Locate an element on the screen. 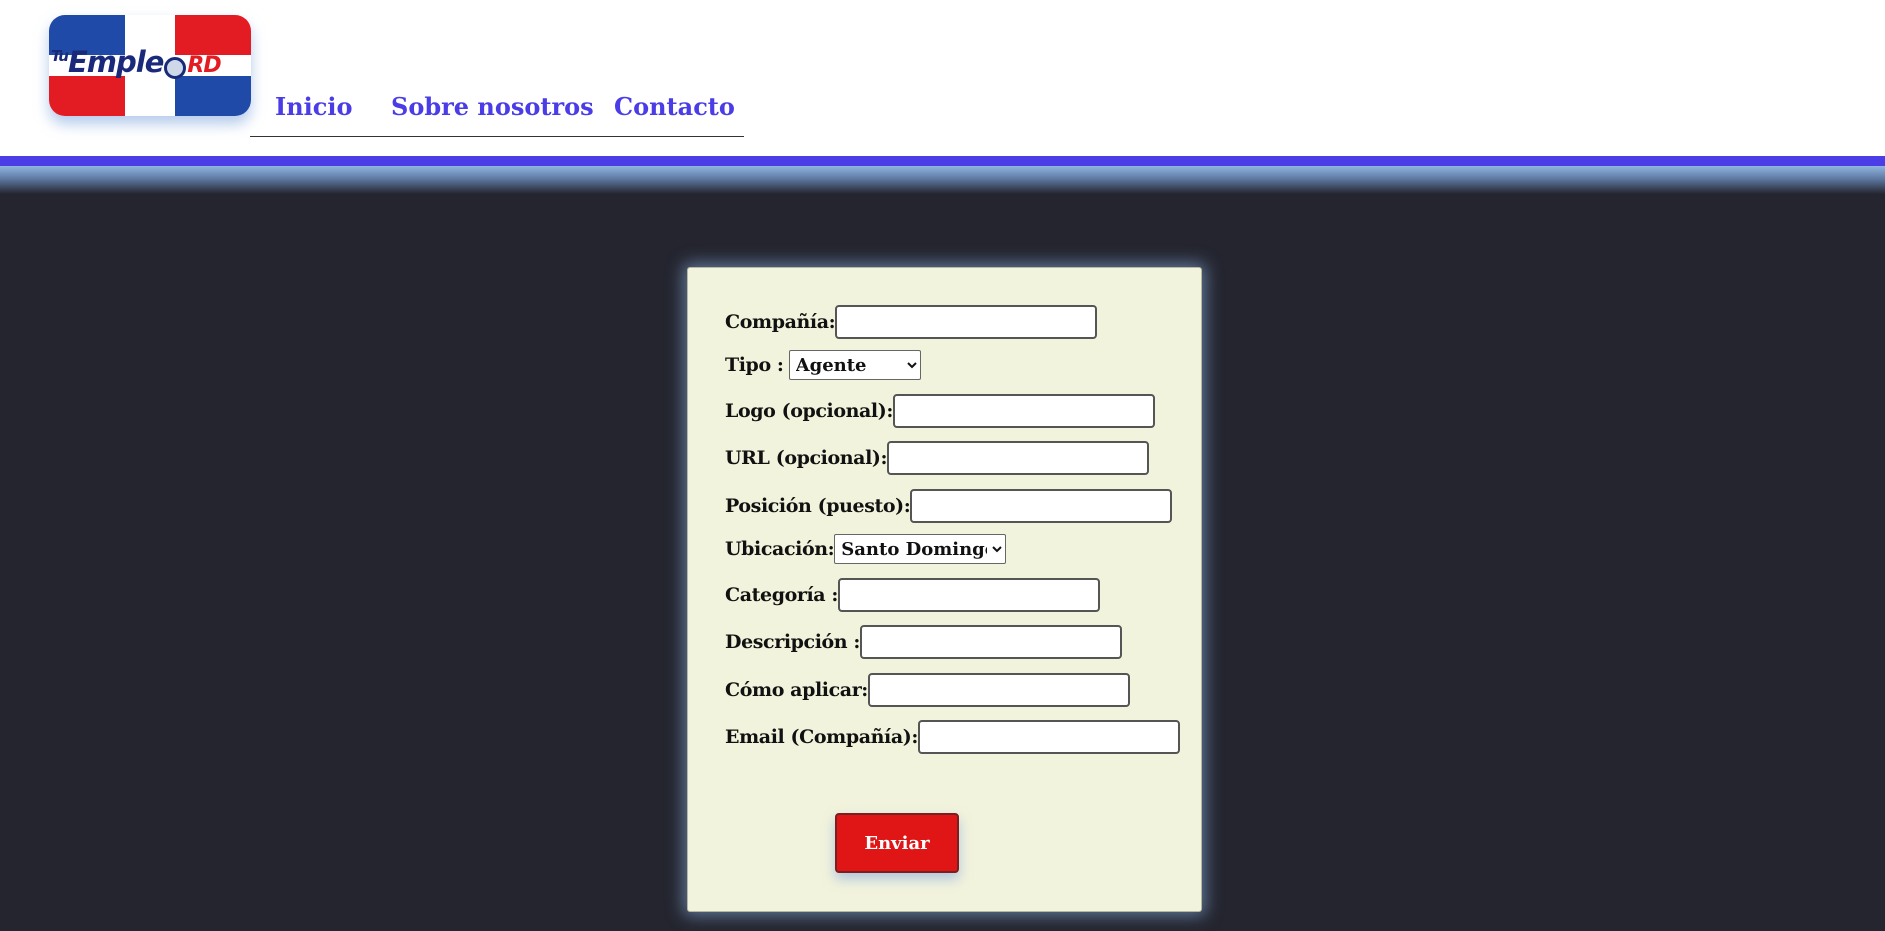 This screenshot has width=1885, height=931. type-field: Tipo : Agente is located at coordinates (823, 369).